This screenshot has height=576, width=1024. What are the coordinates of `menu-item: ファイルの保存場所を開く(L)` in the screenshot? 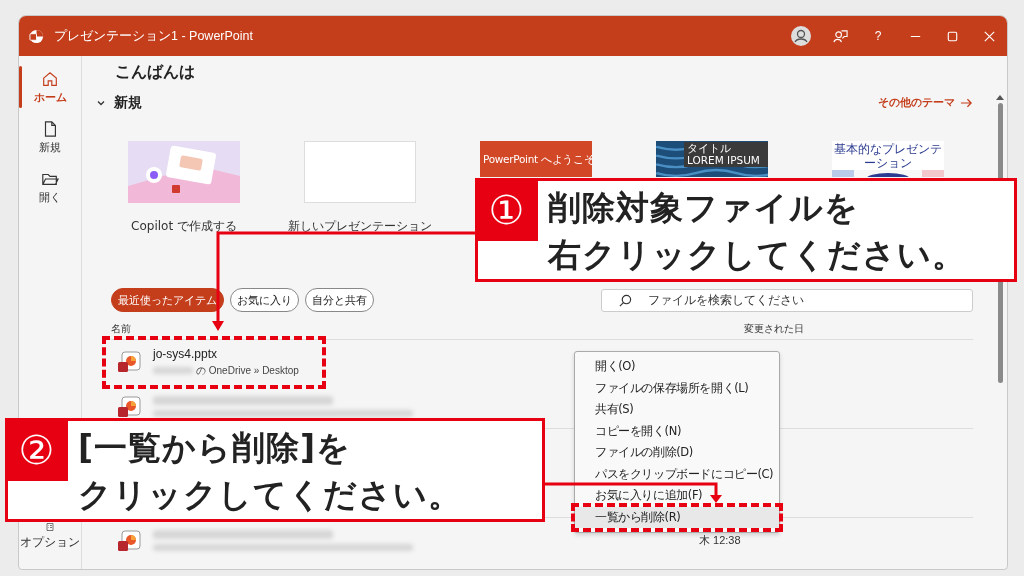 It's located at (677, 388).